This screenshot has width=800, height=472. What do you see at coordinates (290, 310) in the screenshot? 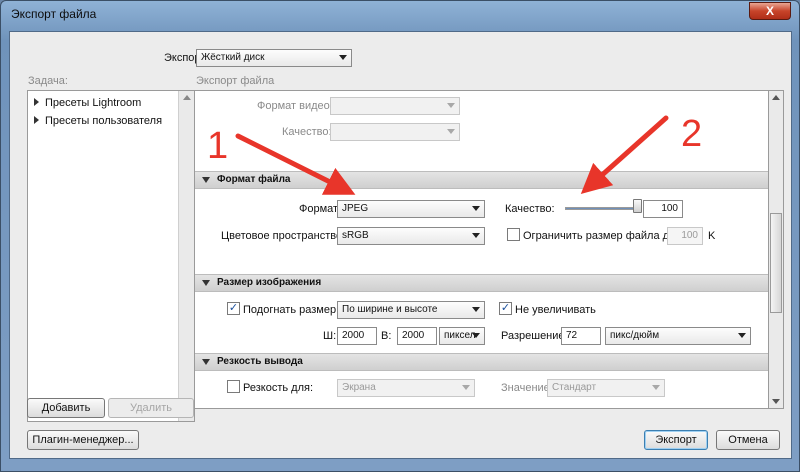
I see `resize-label: Подогнать размер` at bounding box center [290, 310].